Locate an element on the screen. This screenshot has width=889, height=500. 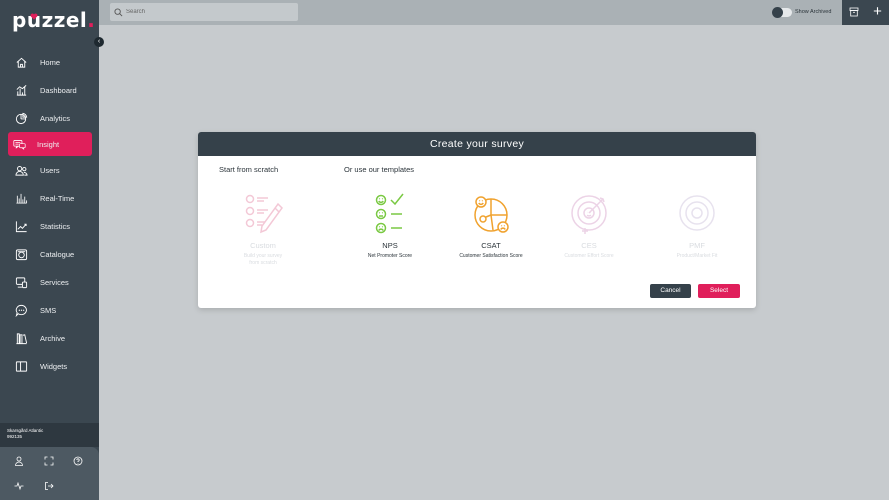
sidebar-item-home: Home is located at coordinates (49, 62).